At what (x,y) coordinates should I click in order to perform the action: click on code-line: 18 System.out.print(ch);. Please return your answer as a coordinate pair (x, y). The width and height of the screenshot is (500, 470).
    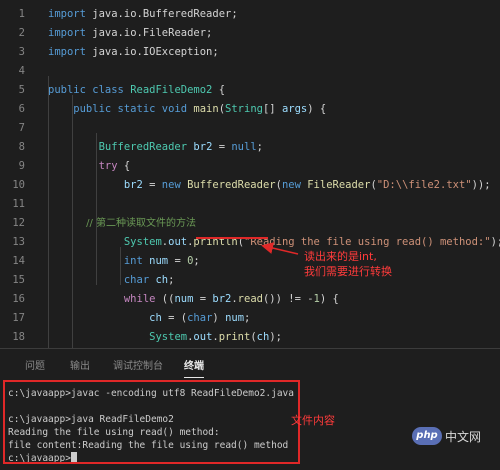
    Looking at the image, I should click on (250, 337).